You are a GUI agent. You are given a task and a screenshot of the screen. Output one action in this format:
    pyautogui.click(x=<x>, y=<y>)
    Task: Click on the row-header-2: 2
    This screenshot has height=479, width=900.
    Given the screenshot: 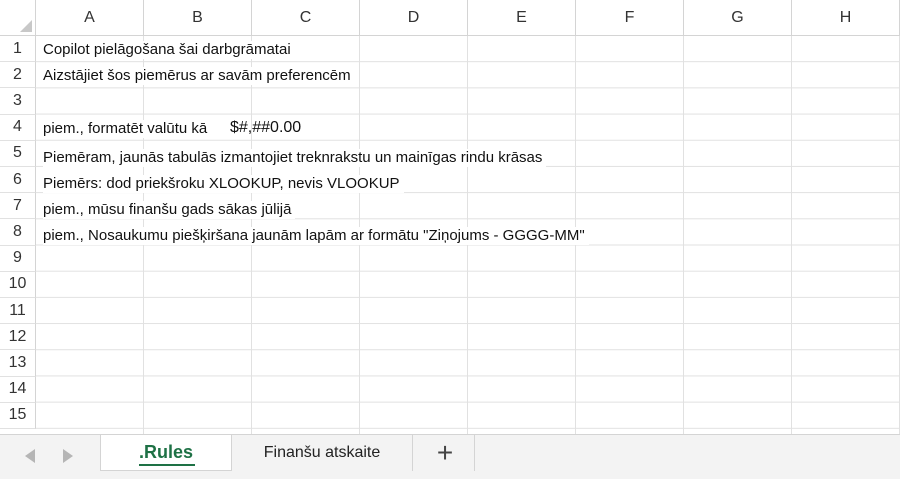 What is the action you would take?
    pyautogui.click(x=18, y=75)
    